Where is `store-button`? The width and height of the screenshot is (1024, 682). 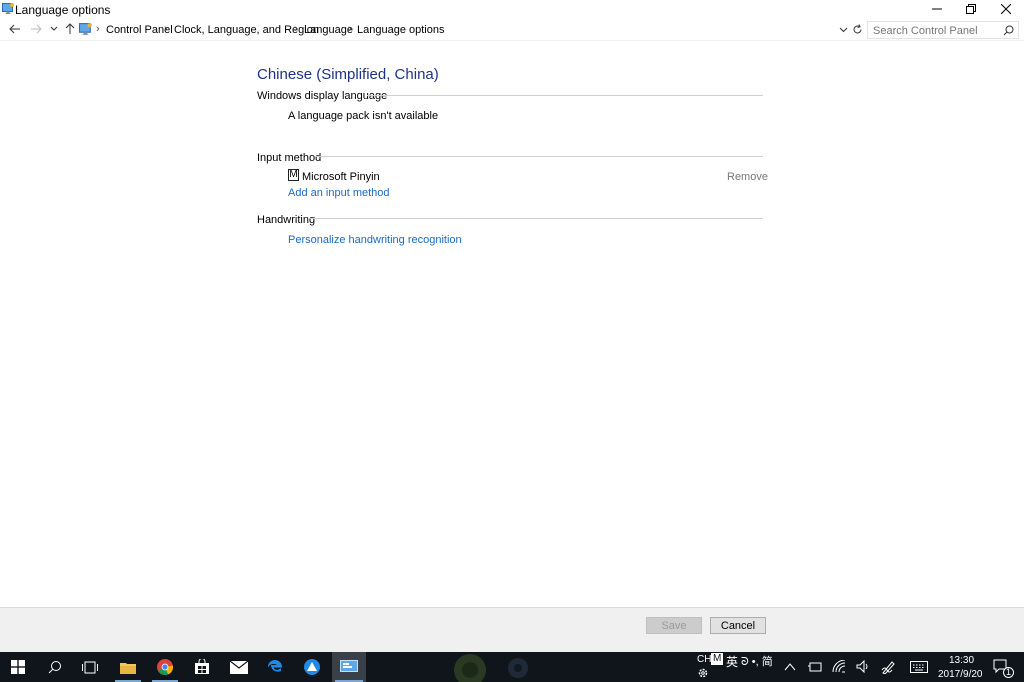 store-button is located at coordinates (202, 667).